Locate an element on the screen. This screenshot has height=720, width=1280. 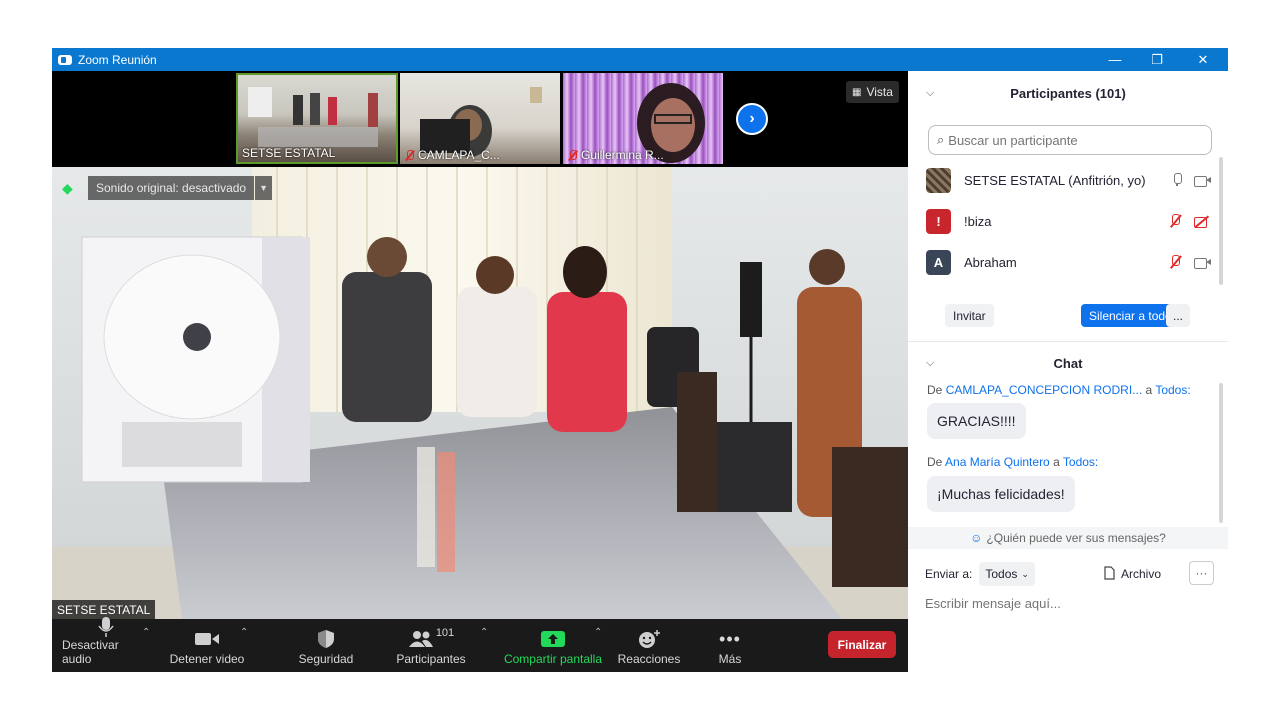
shield-icon is located at coordinates (326, 639).